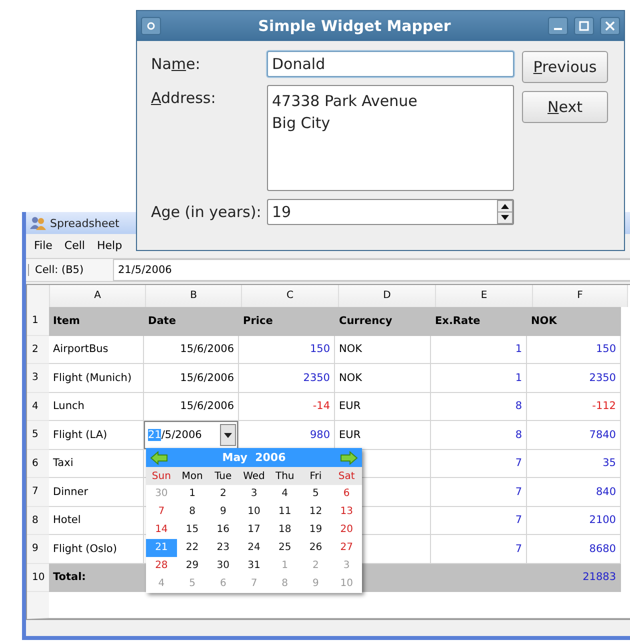  Describe the element at coordinates (390, 64) in the screenshot. I see `name-field: Donald` at that location.